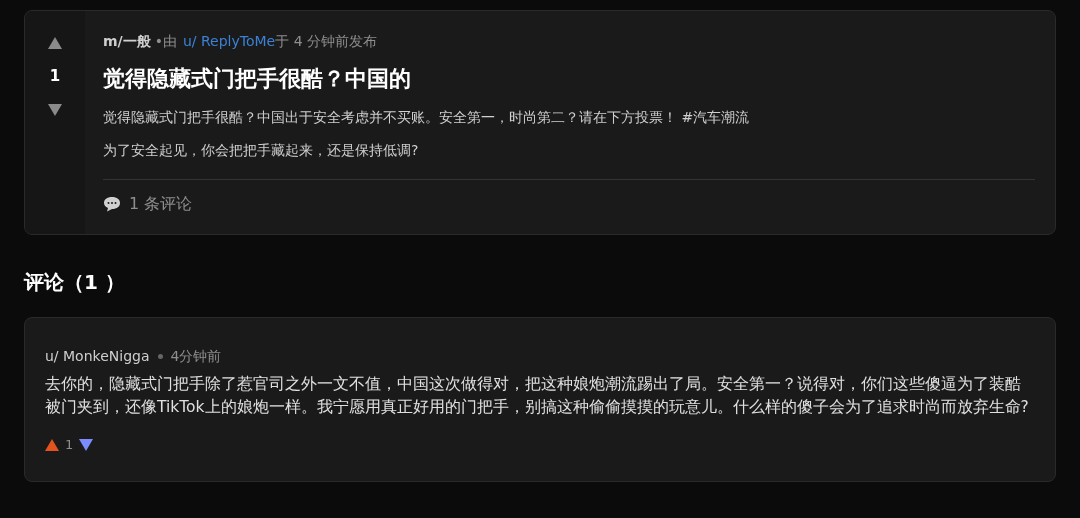 The height and width of the screenshot is (518, 1080). I want to click on byline-text: •由, so click(165, 41).